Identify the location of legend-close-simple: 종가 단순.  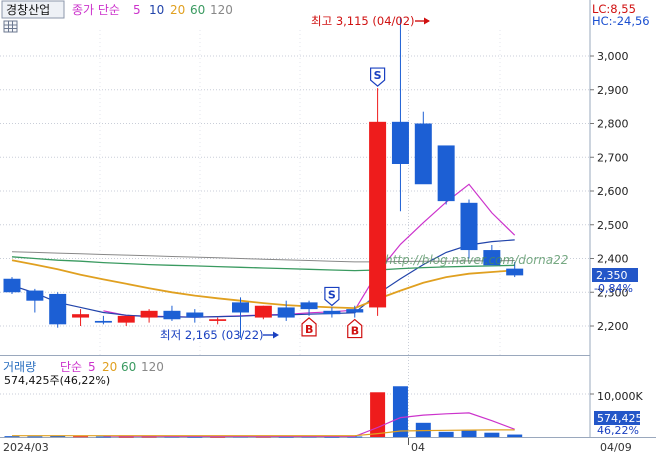
(96, 10).